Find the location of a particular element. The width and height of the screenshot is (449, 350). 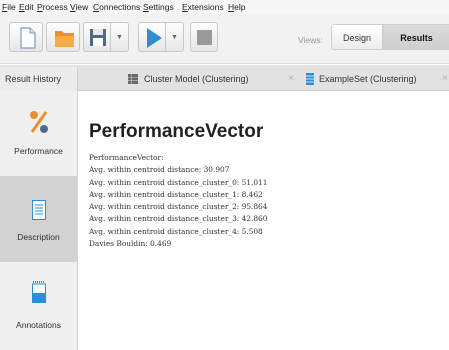

run-play-icon is located at coordinates (154, 38).